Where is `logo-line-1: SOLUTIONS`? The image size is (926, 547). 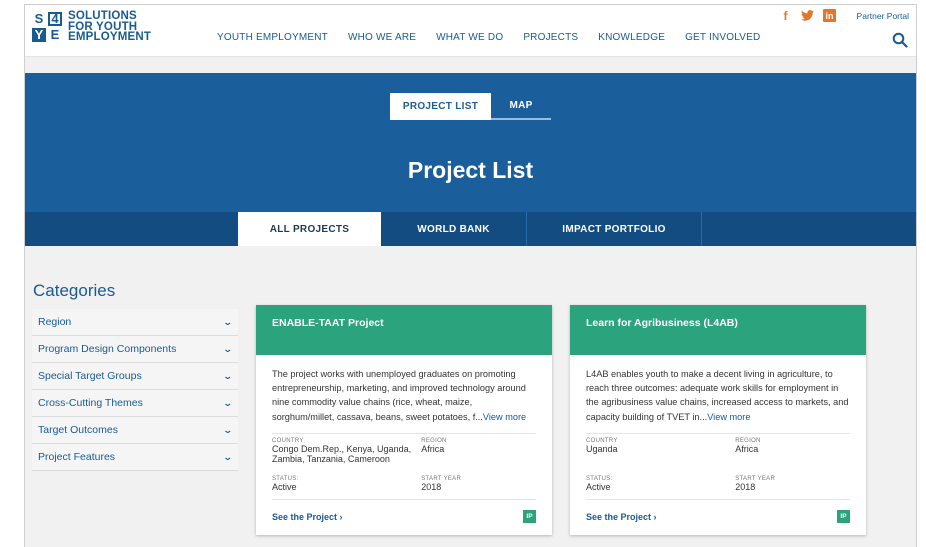 logo-line-1: SOLUTIONS is located at coordinates (102, 16).